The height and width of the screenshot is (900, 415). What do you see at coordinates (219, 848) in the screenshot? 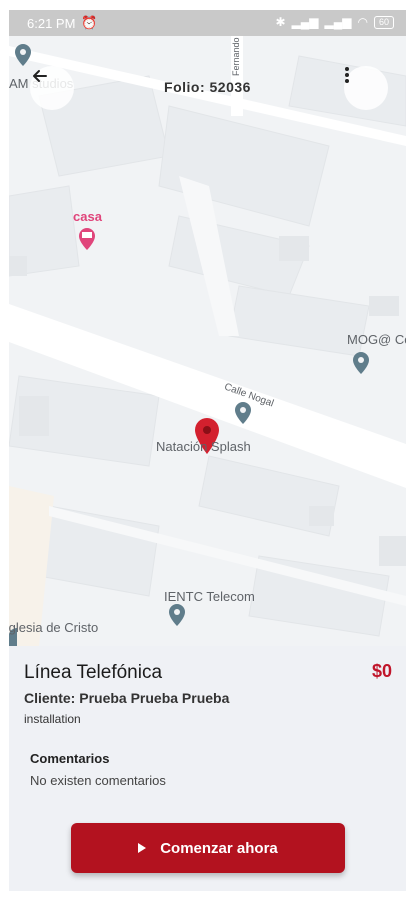
I see `start-now-label: Comenzar ahora` at bounding box center [219, 848].